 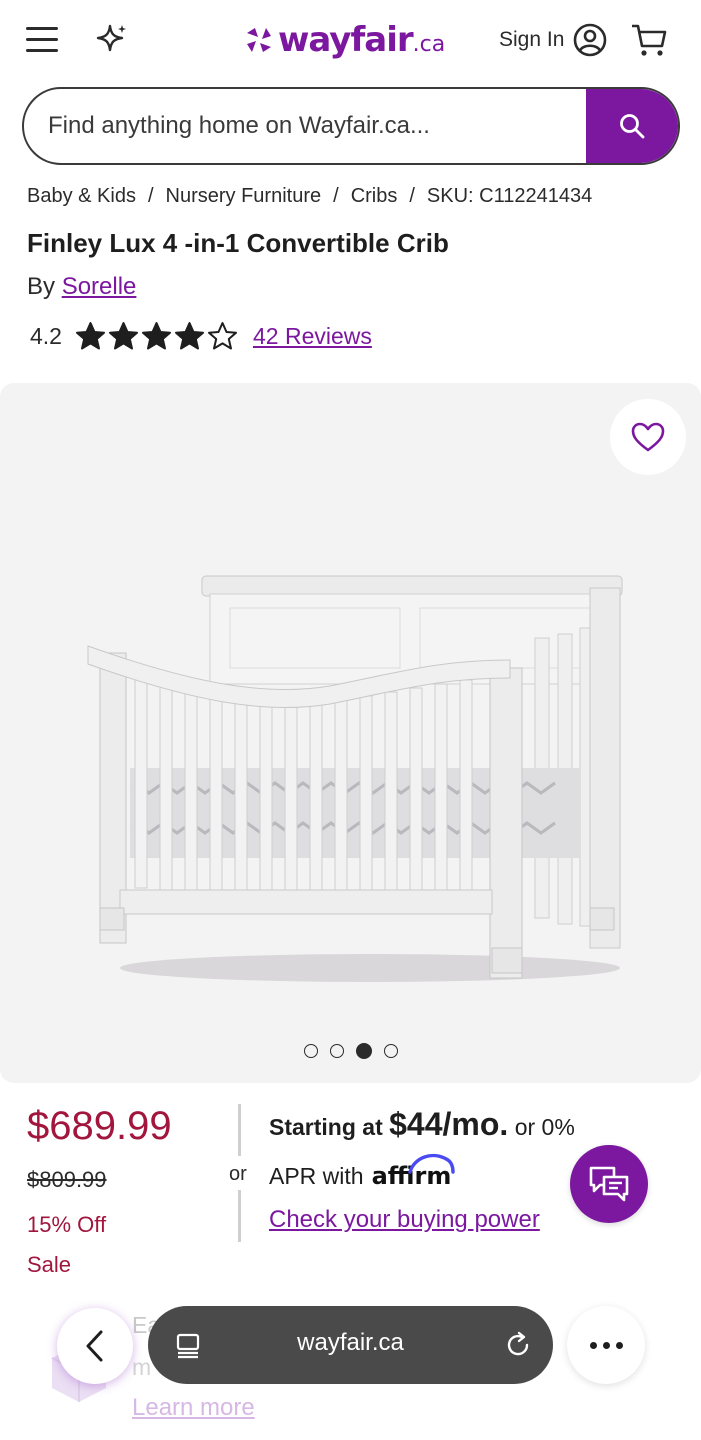 I want to click on breadcrumb-sku: SKU: C112241434, so click(x=509, y=196).